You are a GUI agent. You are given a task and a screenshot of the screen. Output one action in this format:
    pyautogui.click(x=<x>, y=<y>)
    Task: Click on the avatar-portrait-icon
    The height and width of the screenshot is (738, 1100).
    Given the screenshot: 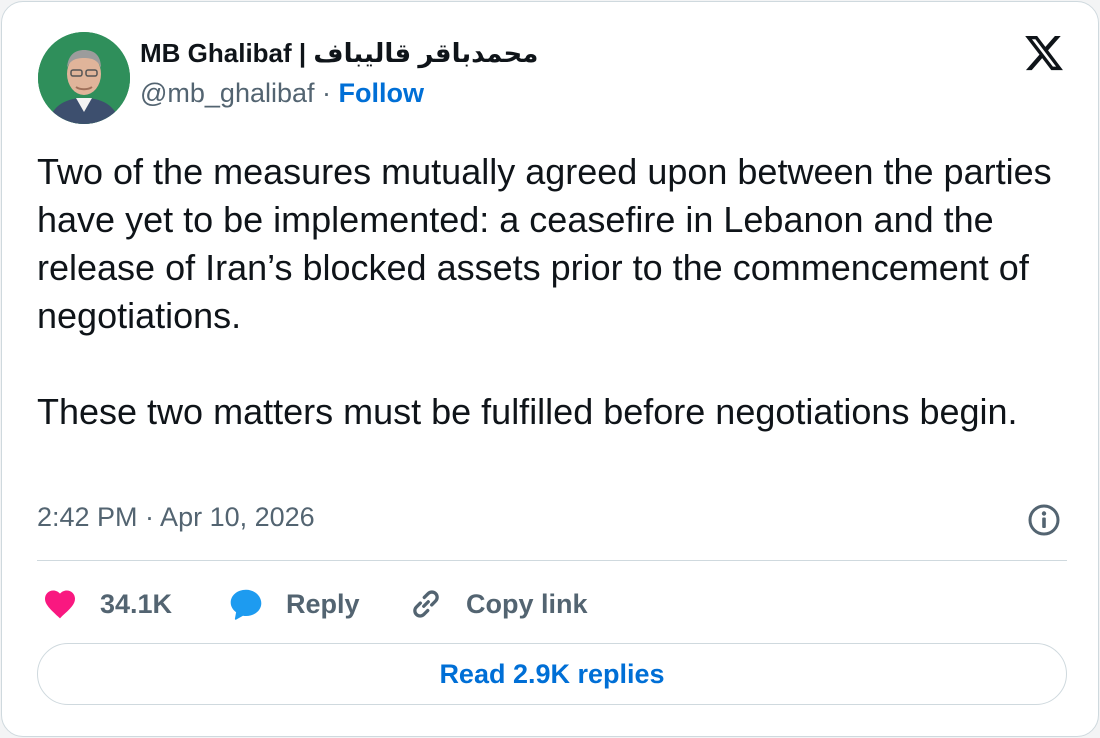 What is the action you would take?
    pyautogui.click(x=84, y=78)
    